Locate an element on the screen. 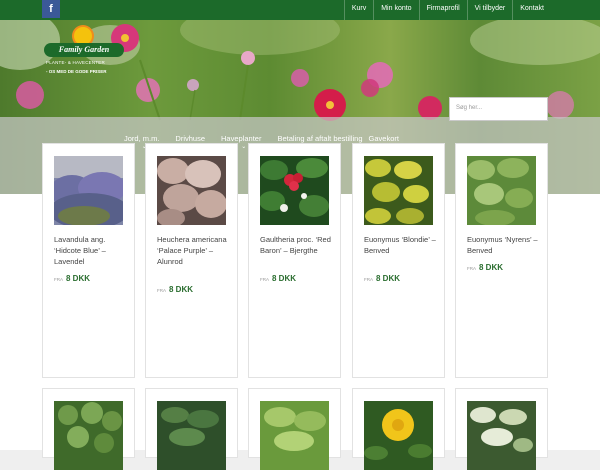 This screenshot has width=600, height=470. product-image-lavender is located at coordinates (88, 190).